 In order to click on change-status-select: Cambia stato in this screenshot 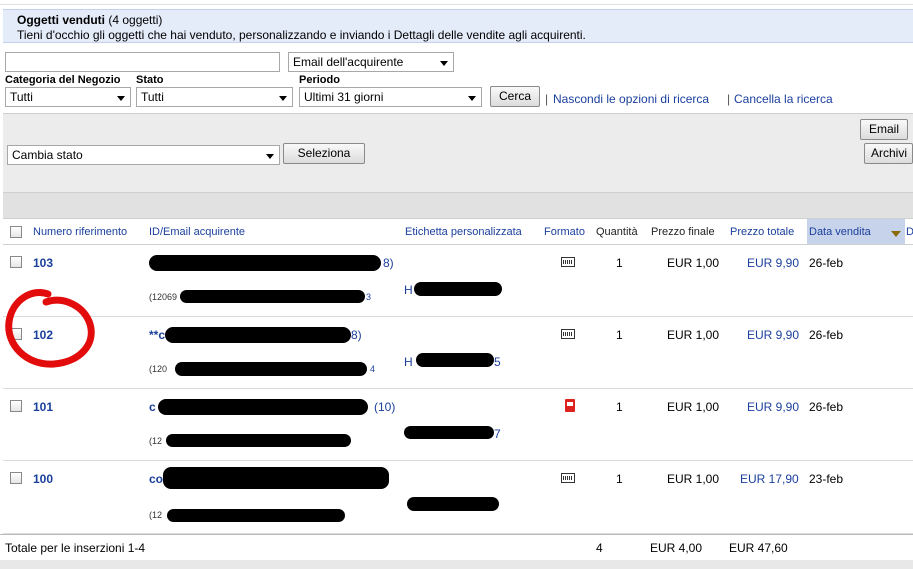, I will do `click(143, 155)`.